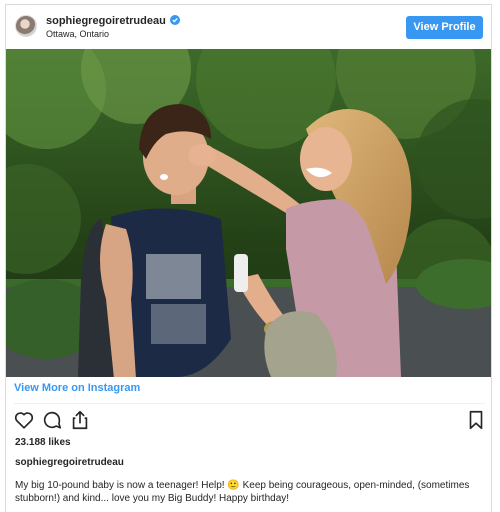  Describe the element at coordinates (26, 26) in the screenshot. I see `avatar` at that location.